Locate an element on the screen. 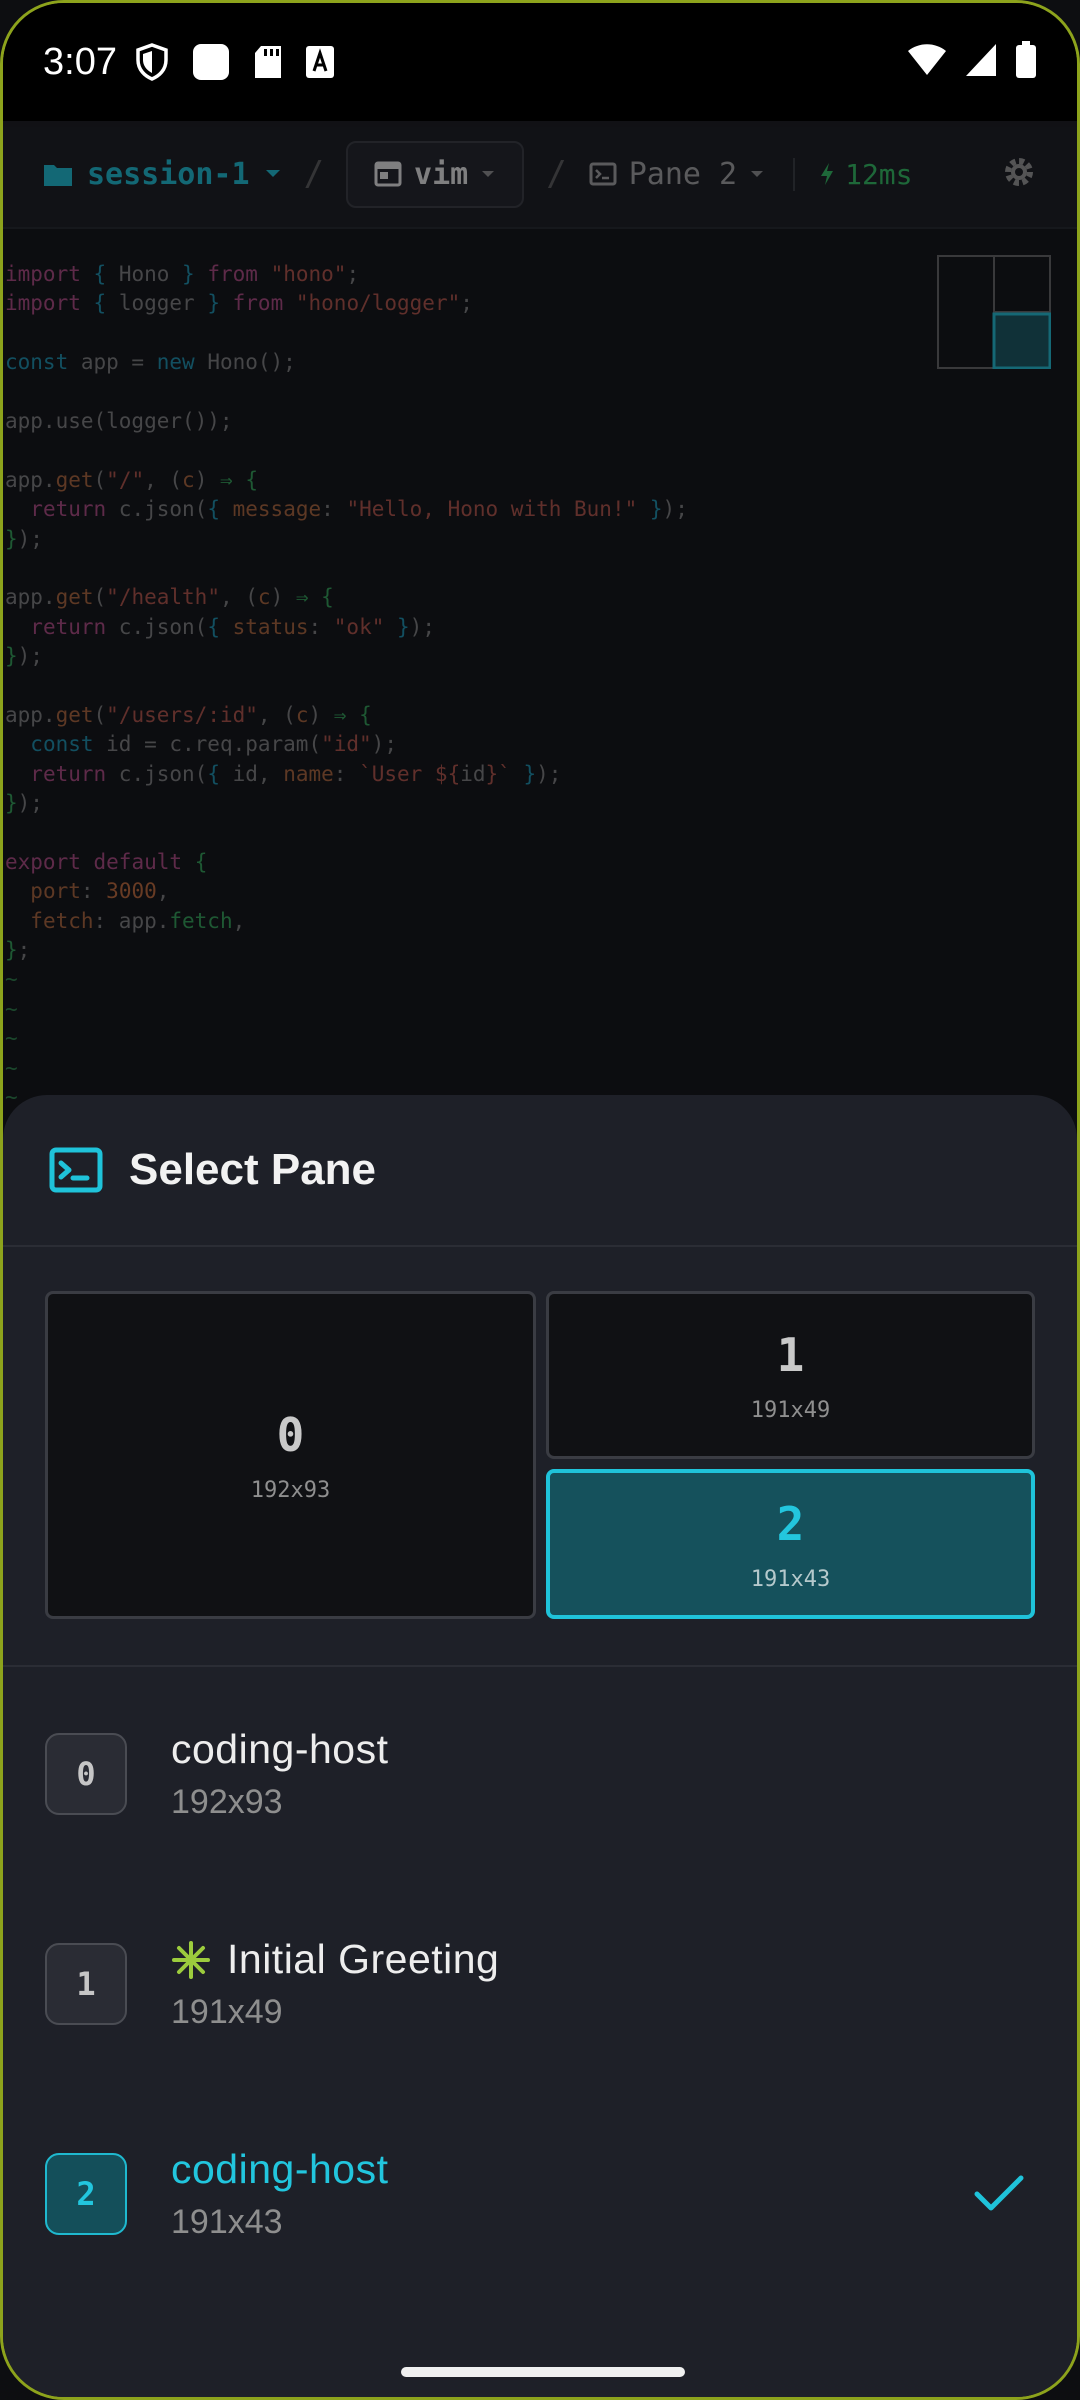 This screenshot has width=1080, height=2400. code-line: app.get("/users/:id", (c) ⇒ { is located at coordinates (188, 714).